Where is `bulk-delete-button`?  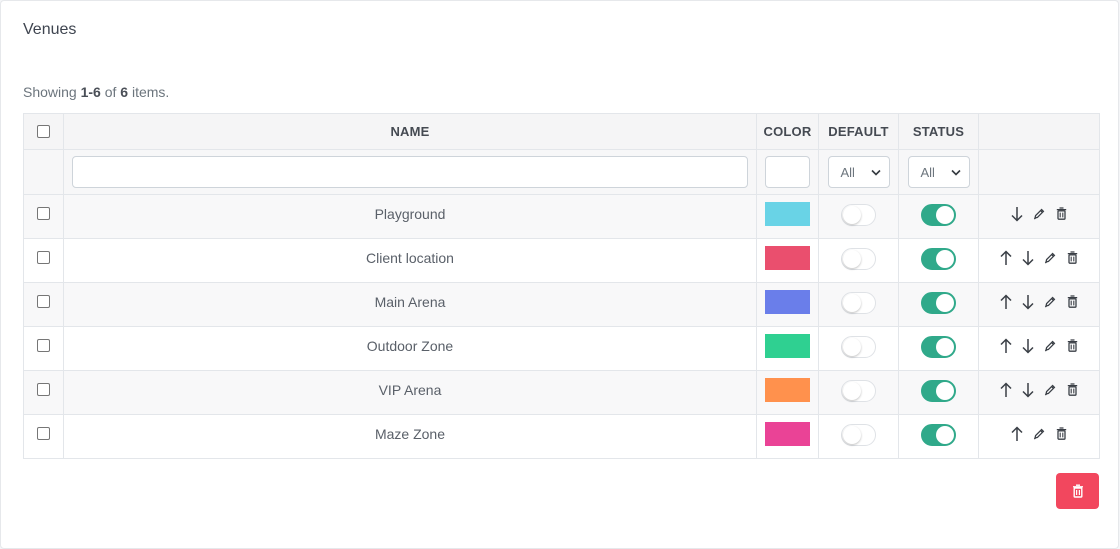 bulk-delete-button is located at coordinates (1077, 491).